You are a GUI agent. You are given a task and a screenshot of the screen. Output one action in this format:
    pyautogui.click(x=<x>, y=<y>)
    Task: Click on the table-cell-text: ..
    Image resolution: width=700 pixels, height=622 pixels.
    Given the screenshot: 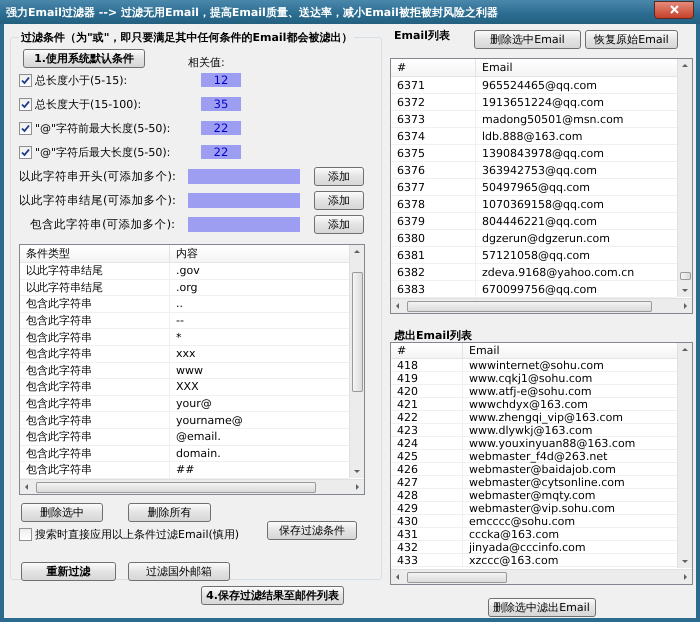 What is the action you would take?
    pyautogui.click(x=179, y=303)
    